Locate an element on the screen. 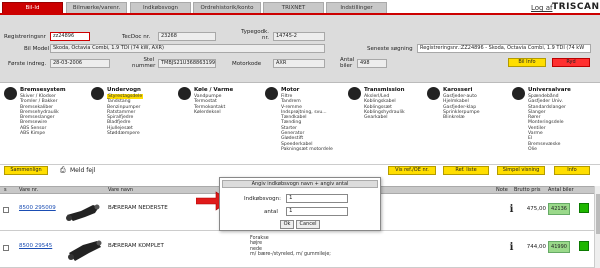 Image resolution: width=600 pixels, height=268 pixels. ryd-button: Ryd is located at coordinates (571, 62).